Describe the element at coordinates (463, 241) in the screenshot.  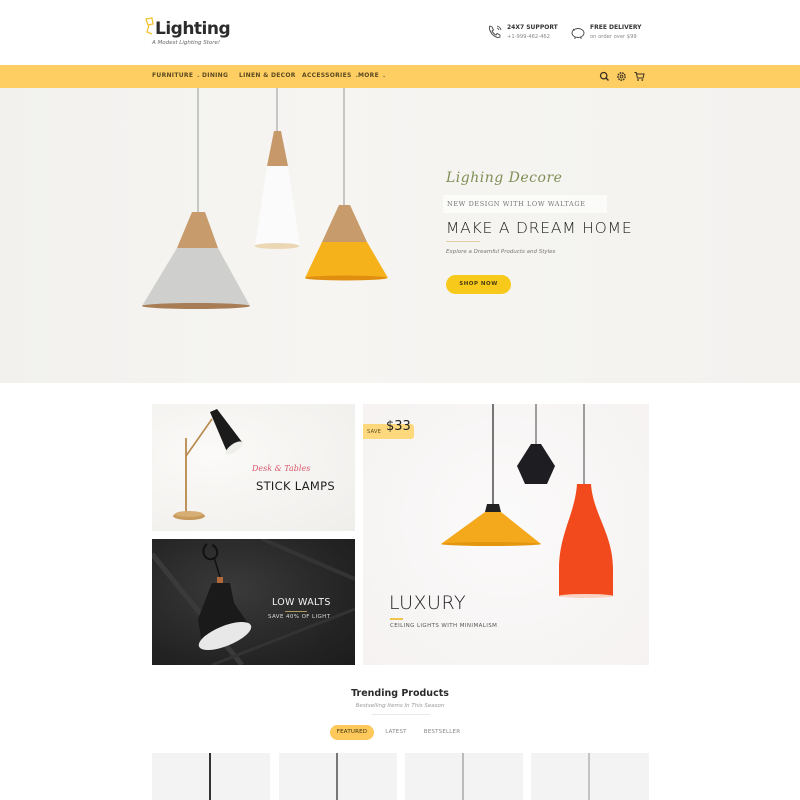
I see `hero-divider` at that location.